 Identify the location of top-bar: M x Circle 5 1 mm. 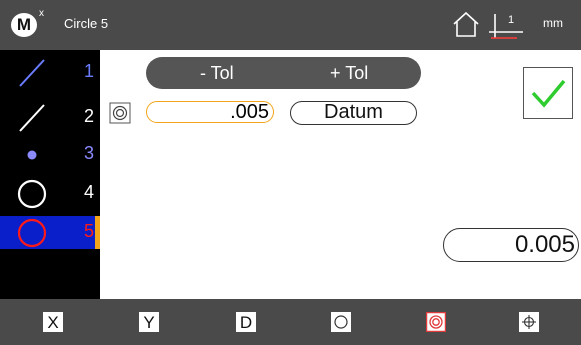
(290, 25).